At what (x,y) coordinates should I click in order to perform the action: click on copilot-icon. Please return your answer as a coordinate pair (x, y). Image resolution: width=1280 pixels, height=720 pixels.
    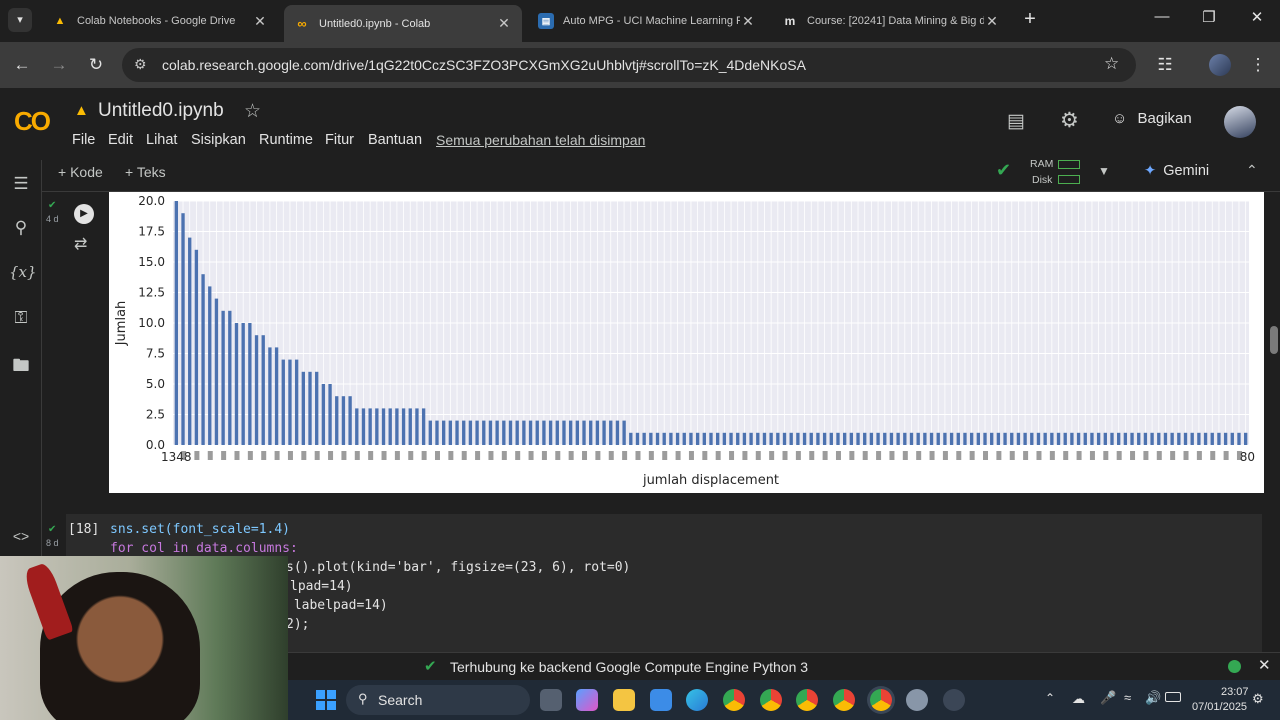
    Looking at the image, I should click on (587, 700).